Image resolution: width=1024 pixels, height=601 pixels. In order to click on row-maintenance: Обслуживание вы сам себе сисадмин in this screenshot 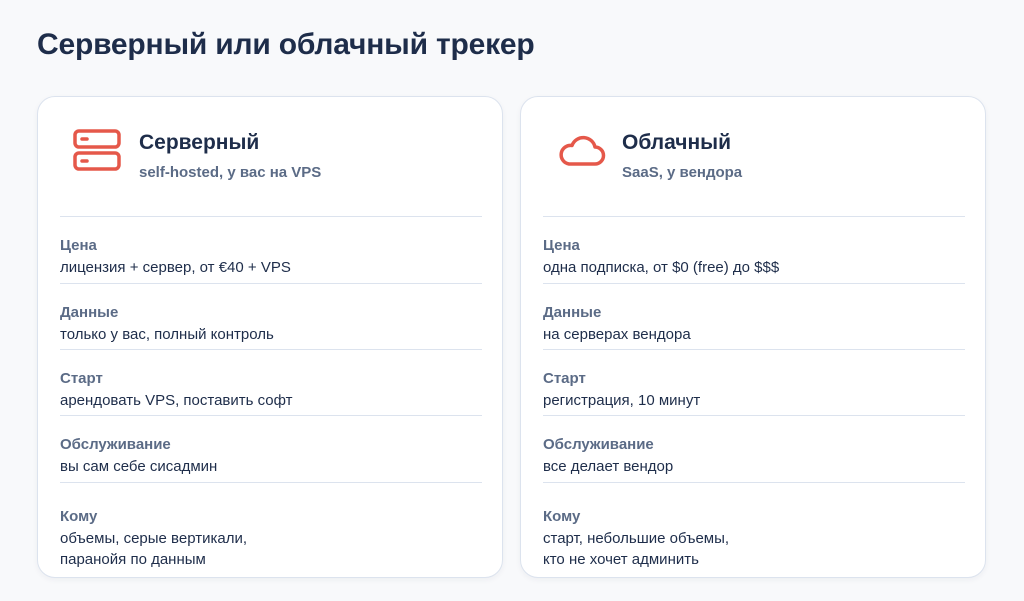, I will do `click(271, 456)`.